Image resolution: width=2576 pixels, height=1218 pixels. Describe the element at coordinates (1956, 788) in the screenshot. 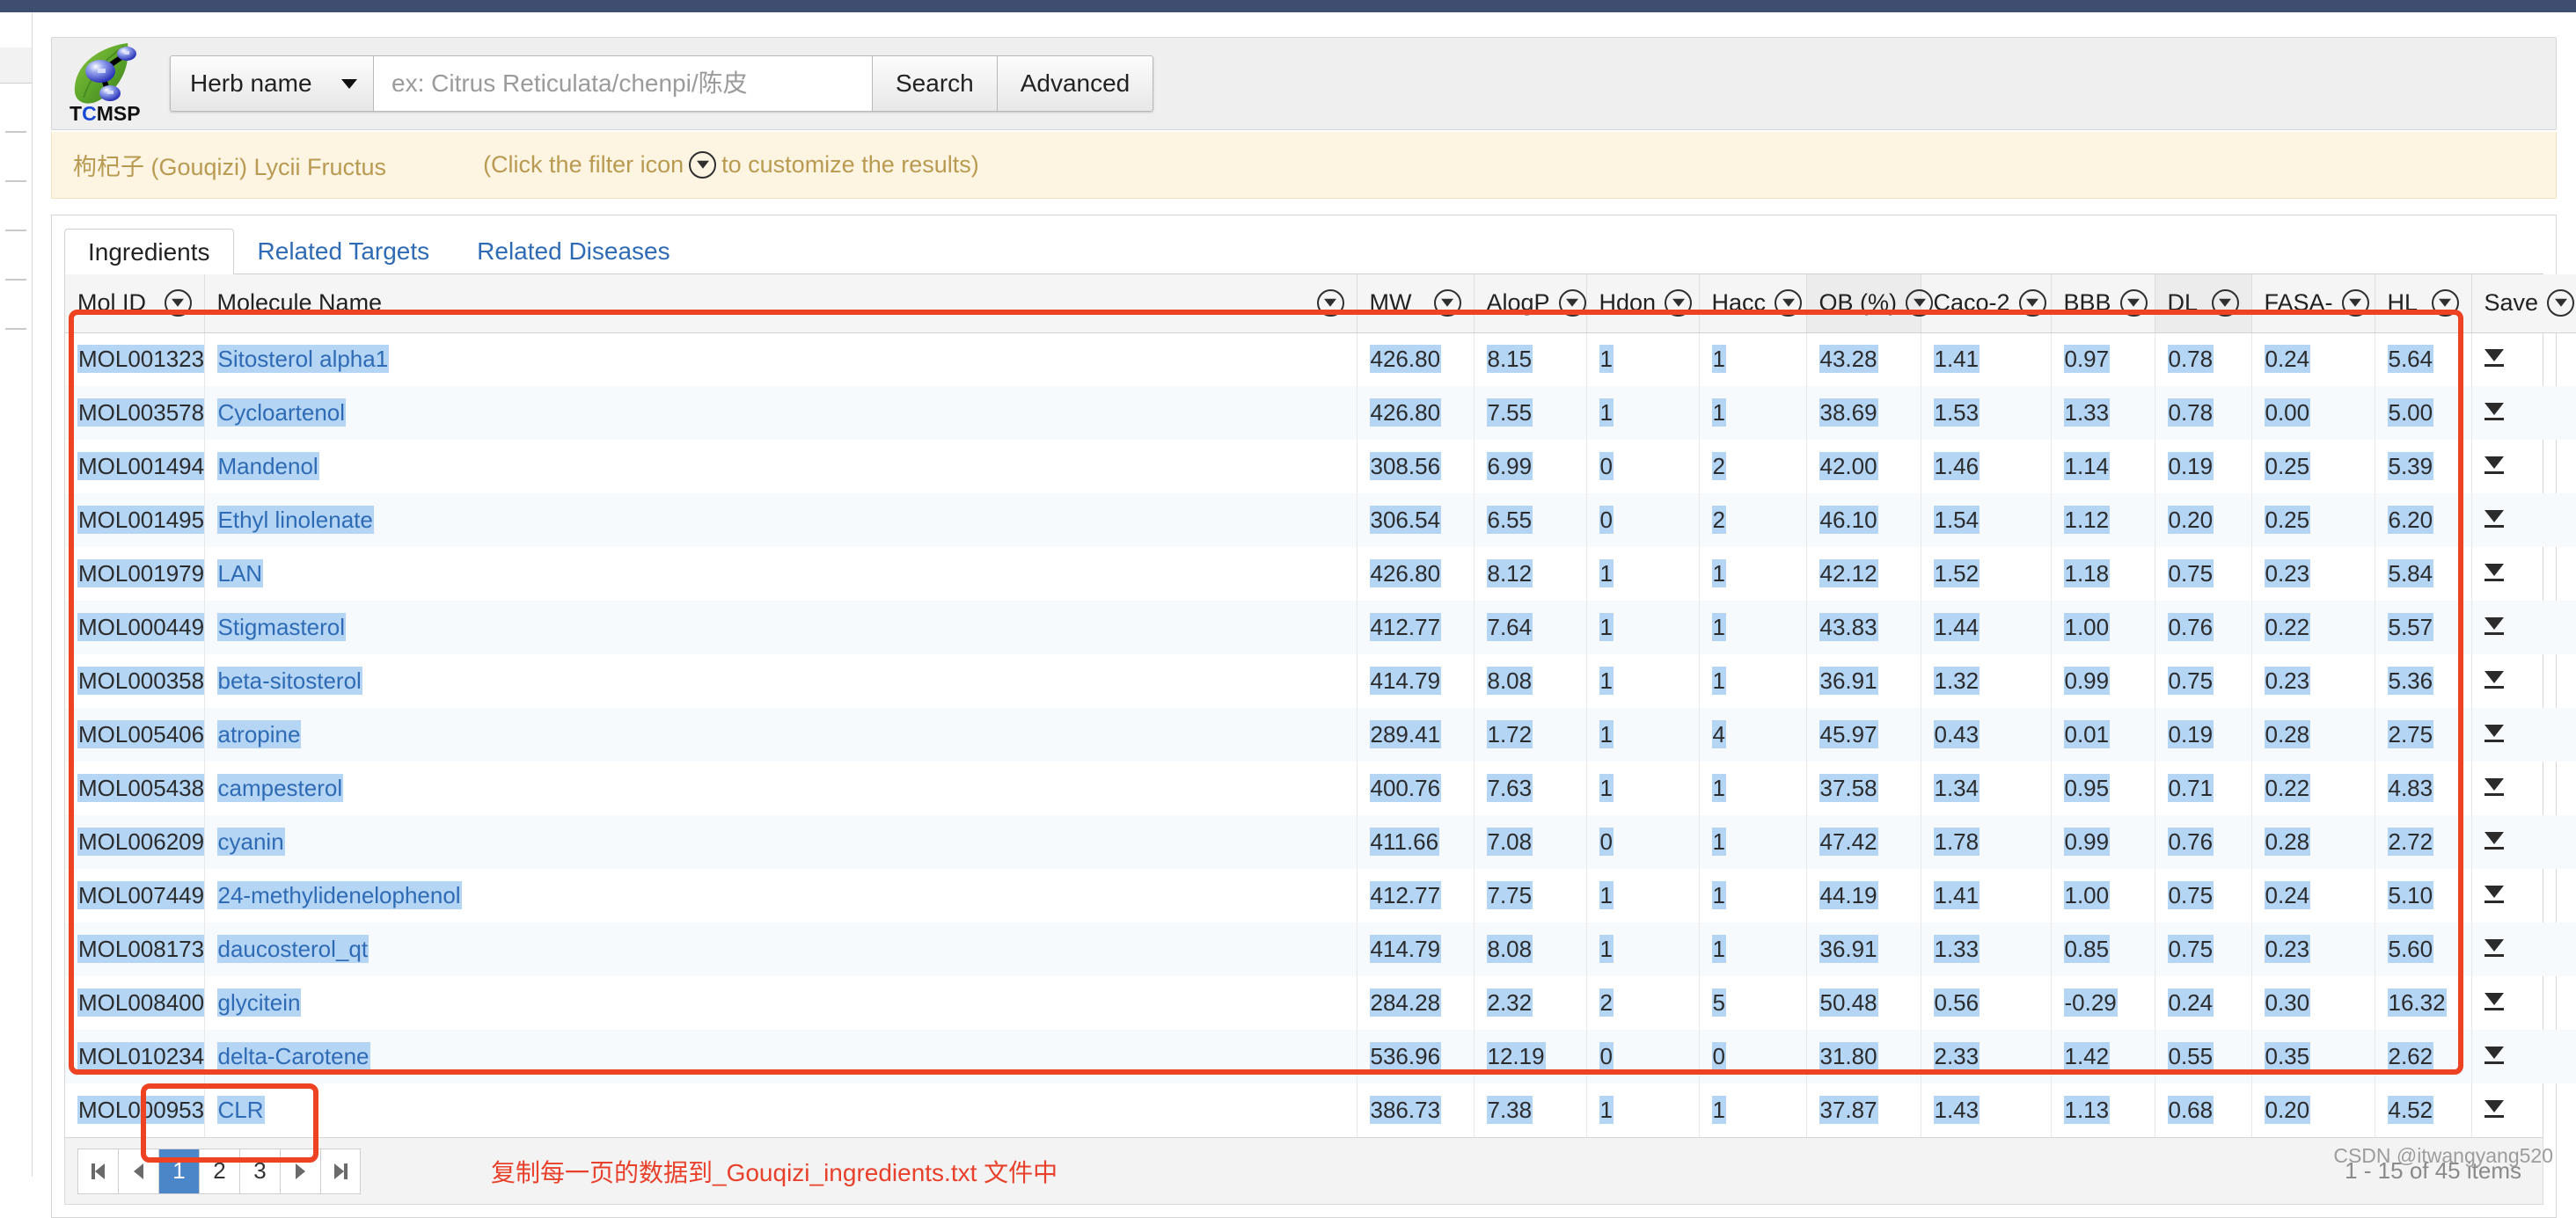

I see `cell-value: 1.34` at that location.